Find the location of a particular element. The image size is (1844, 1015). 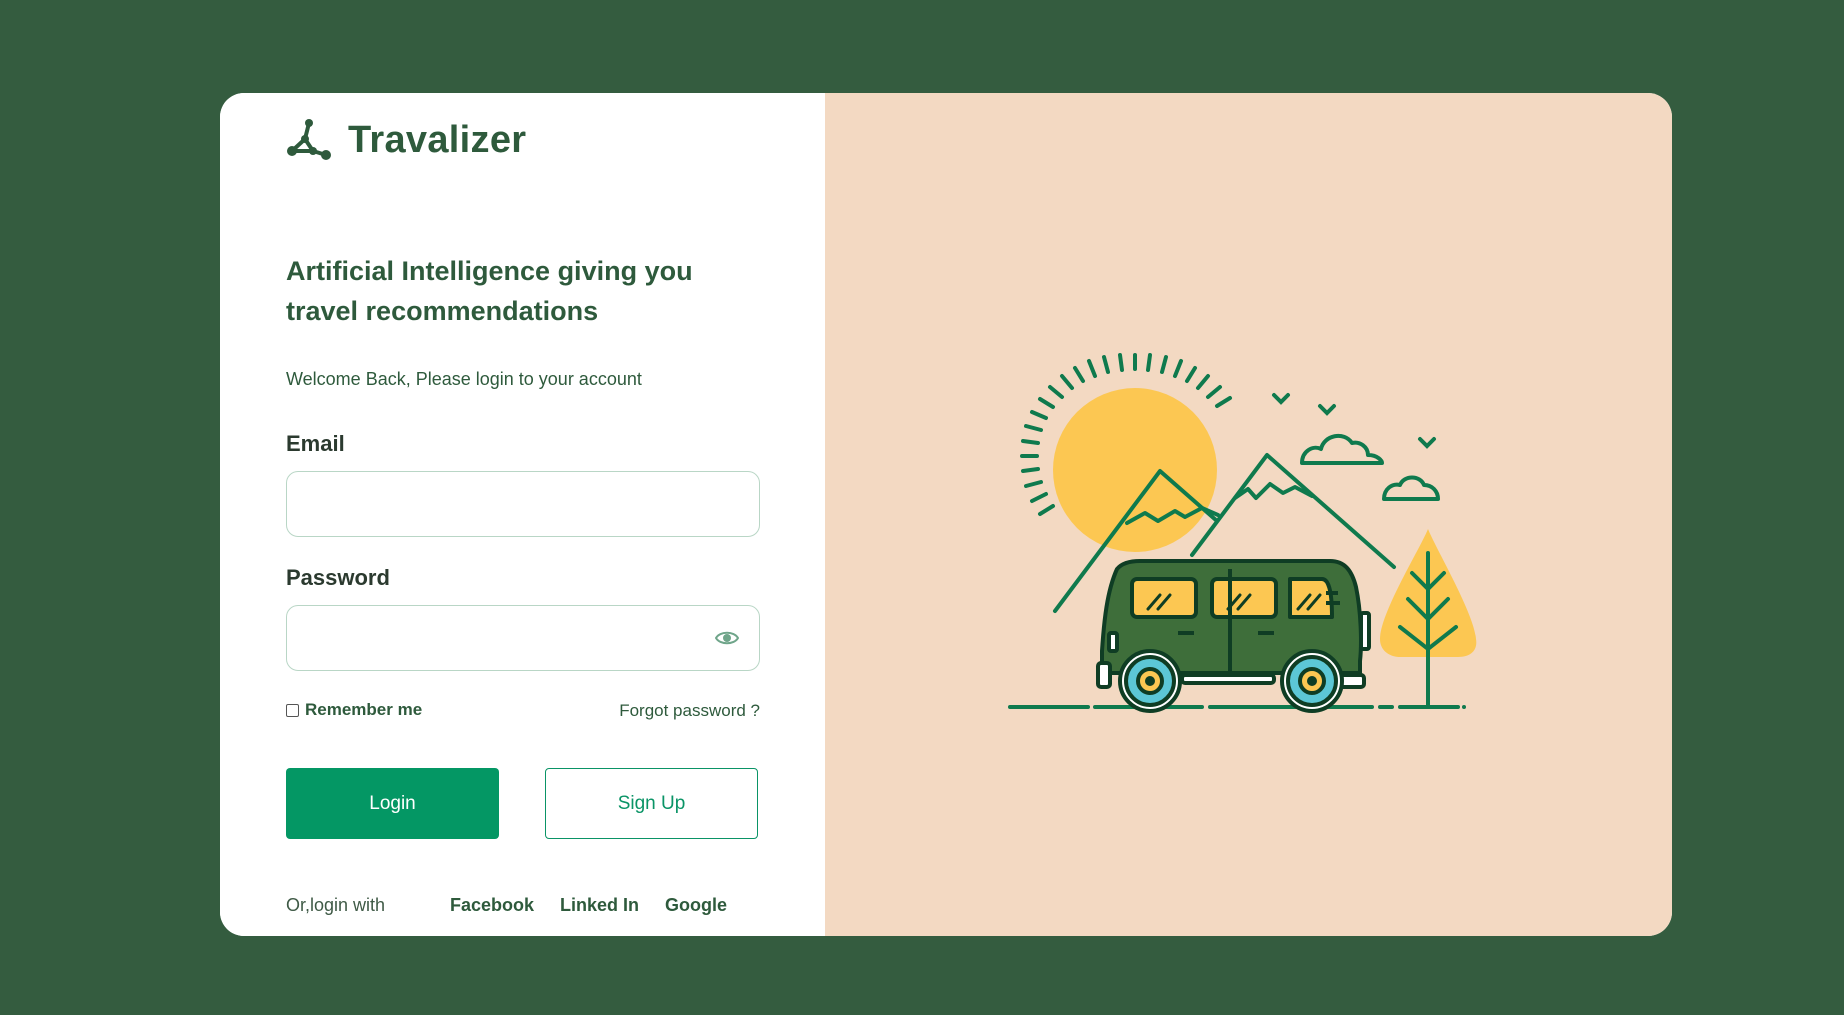

sun is located at coordinates (1135, 470).